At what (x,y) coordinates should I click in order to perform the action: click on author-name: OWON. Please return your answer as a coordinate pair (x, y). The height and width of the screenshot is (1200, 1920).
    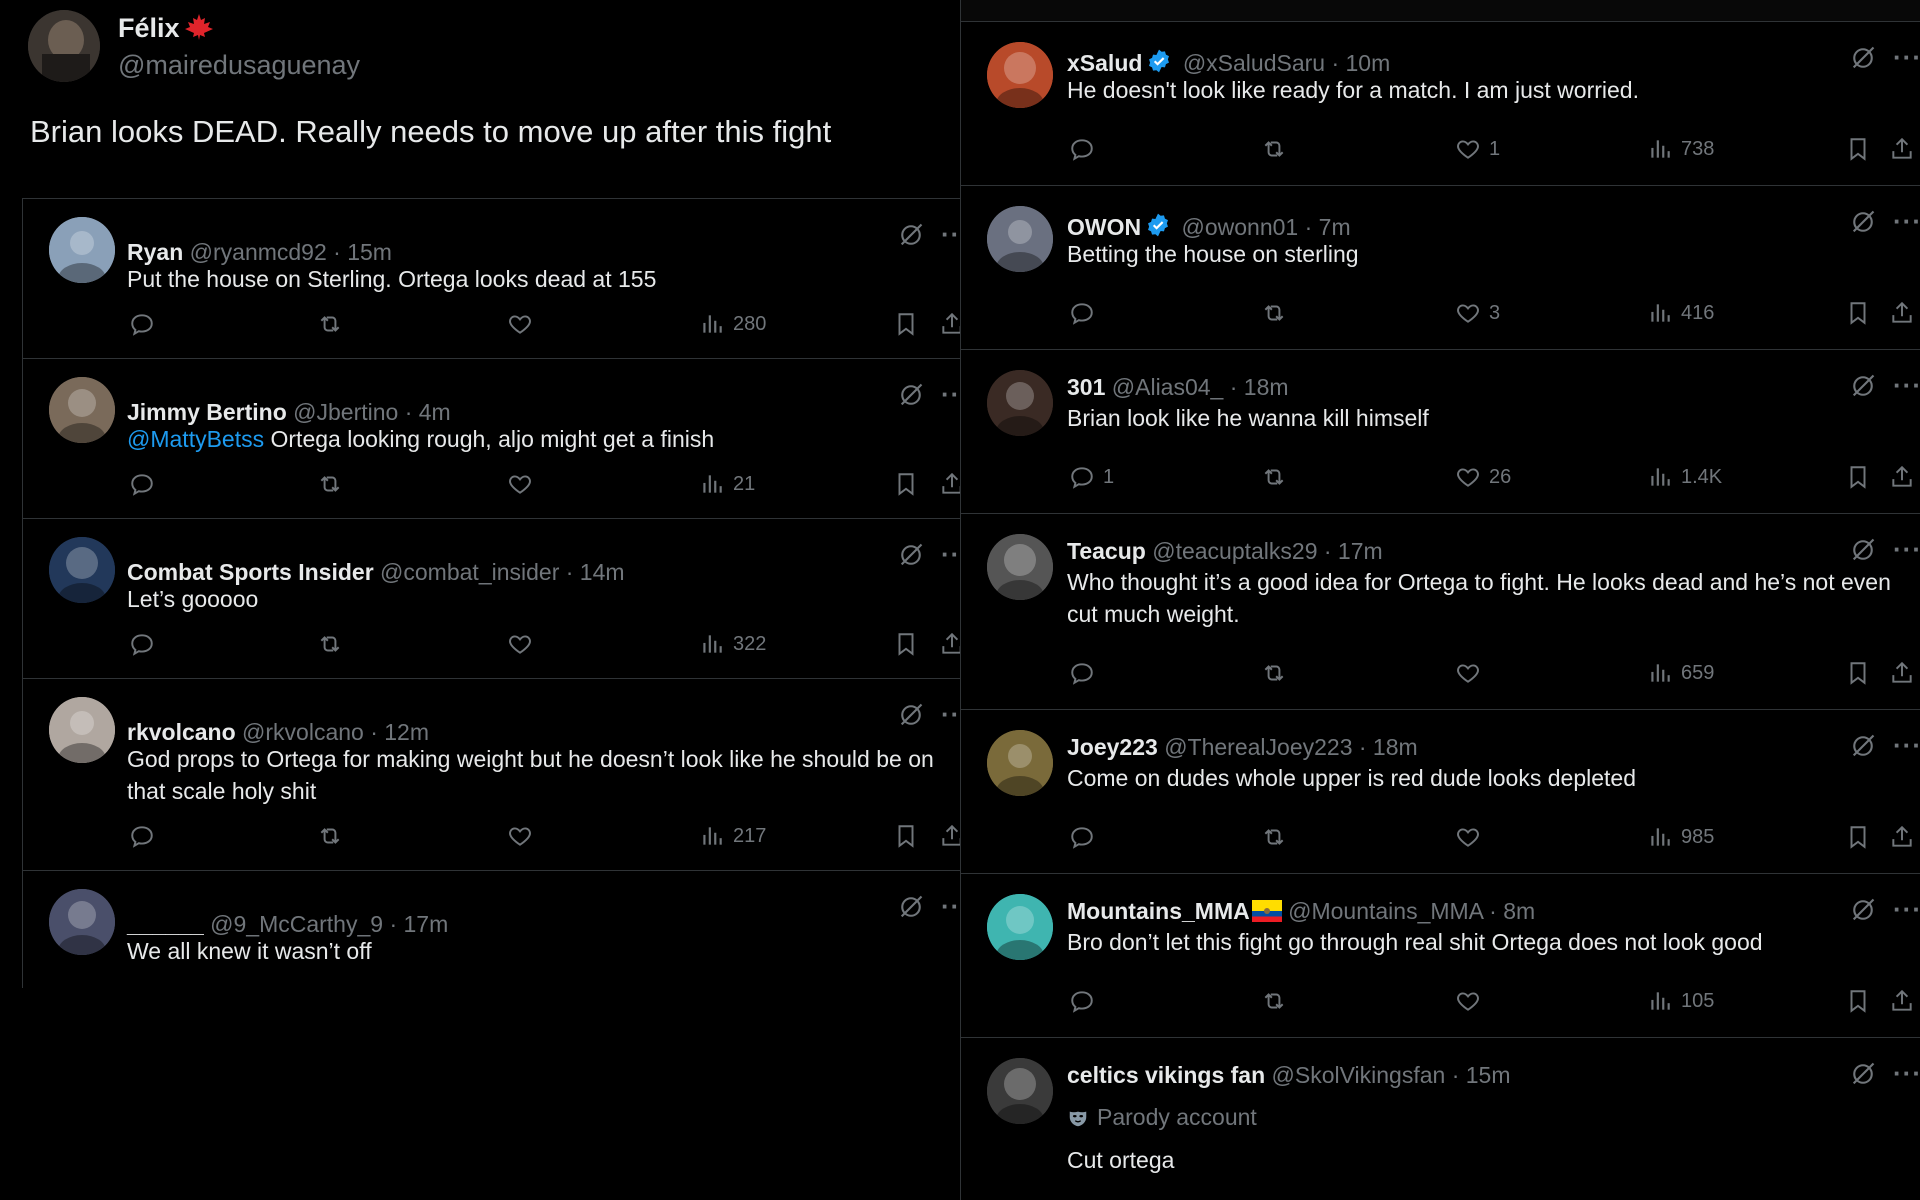
    Looking at the image, I should click on (1104, 227).